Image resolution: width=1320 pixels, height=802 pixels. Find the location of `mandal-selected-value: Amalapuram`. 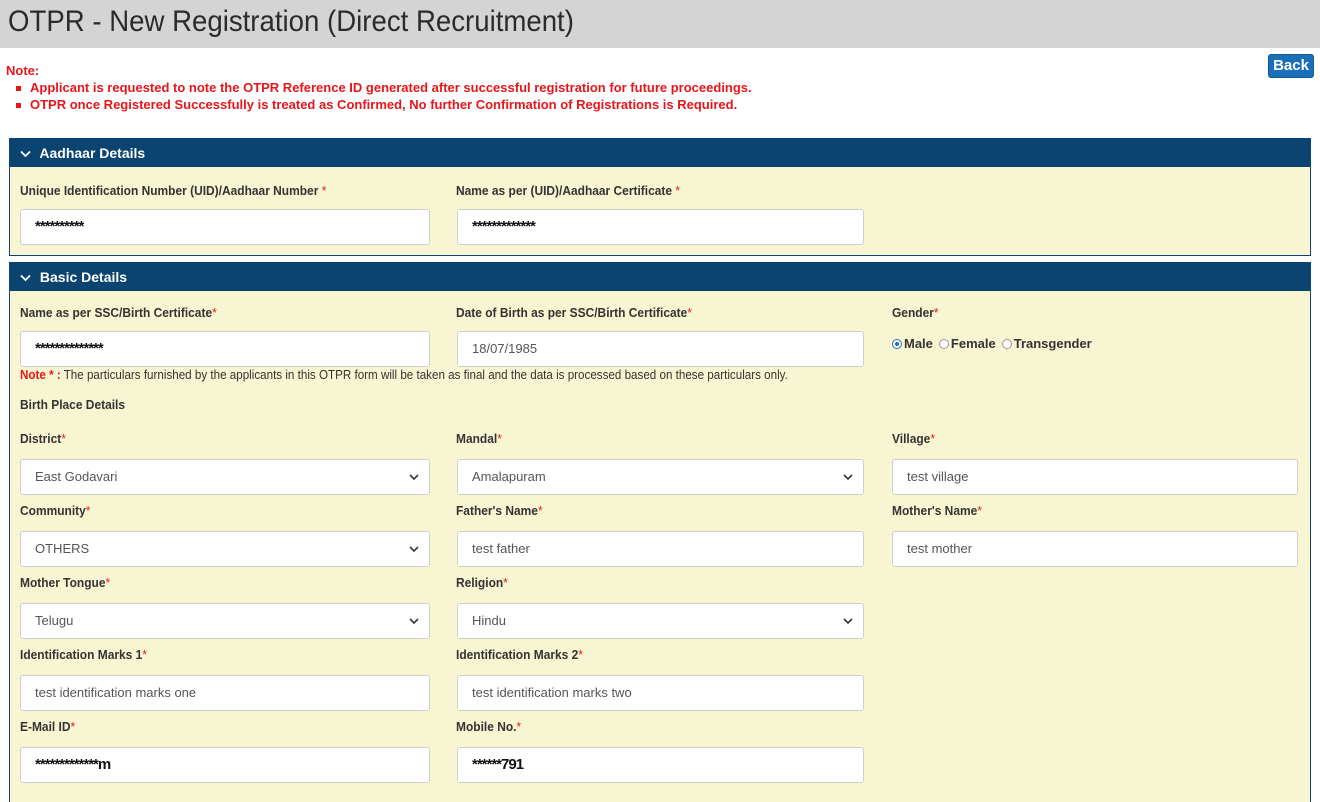

mandal-selected-value: Amalapuram is located at coordinates (509, 476).